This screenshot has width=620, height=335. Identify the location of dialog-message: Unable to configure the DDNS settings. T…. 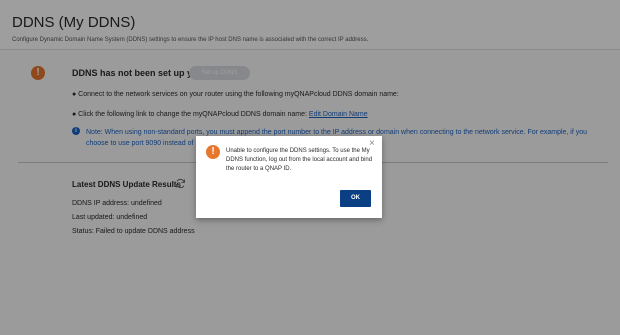
(299, 160).